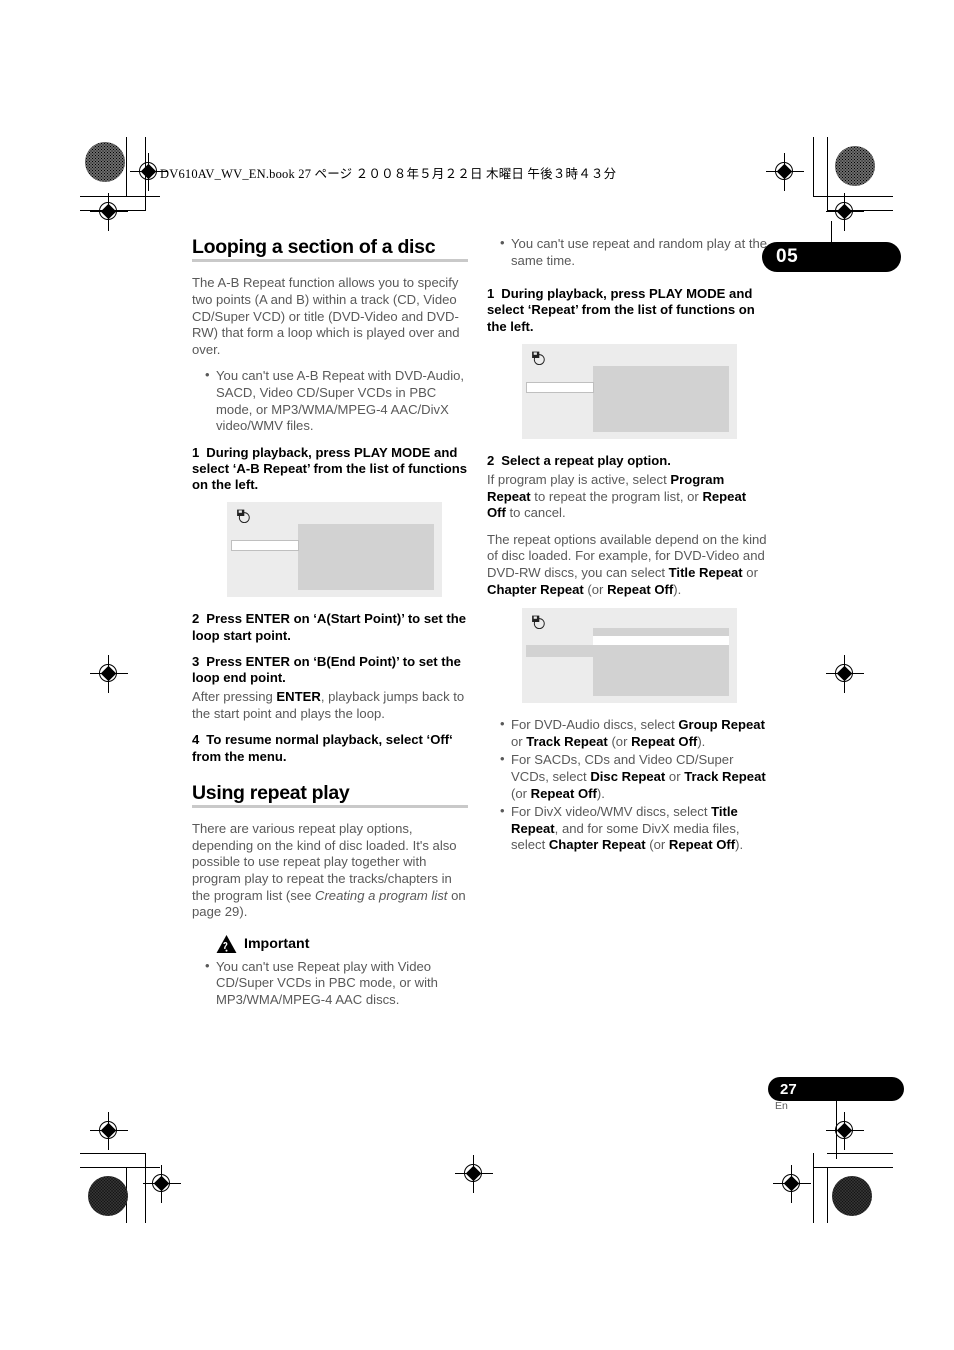 The height and width of the screenshot is (1350, 954). What do you see at coordinates (781, 1106) in the screenshot?
I see `page-language-code: En` at bounding box center [781, 1106].